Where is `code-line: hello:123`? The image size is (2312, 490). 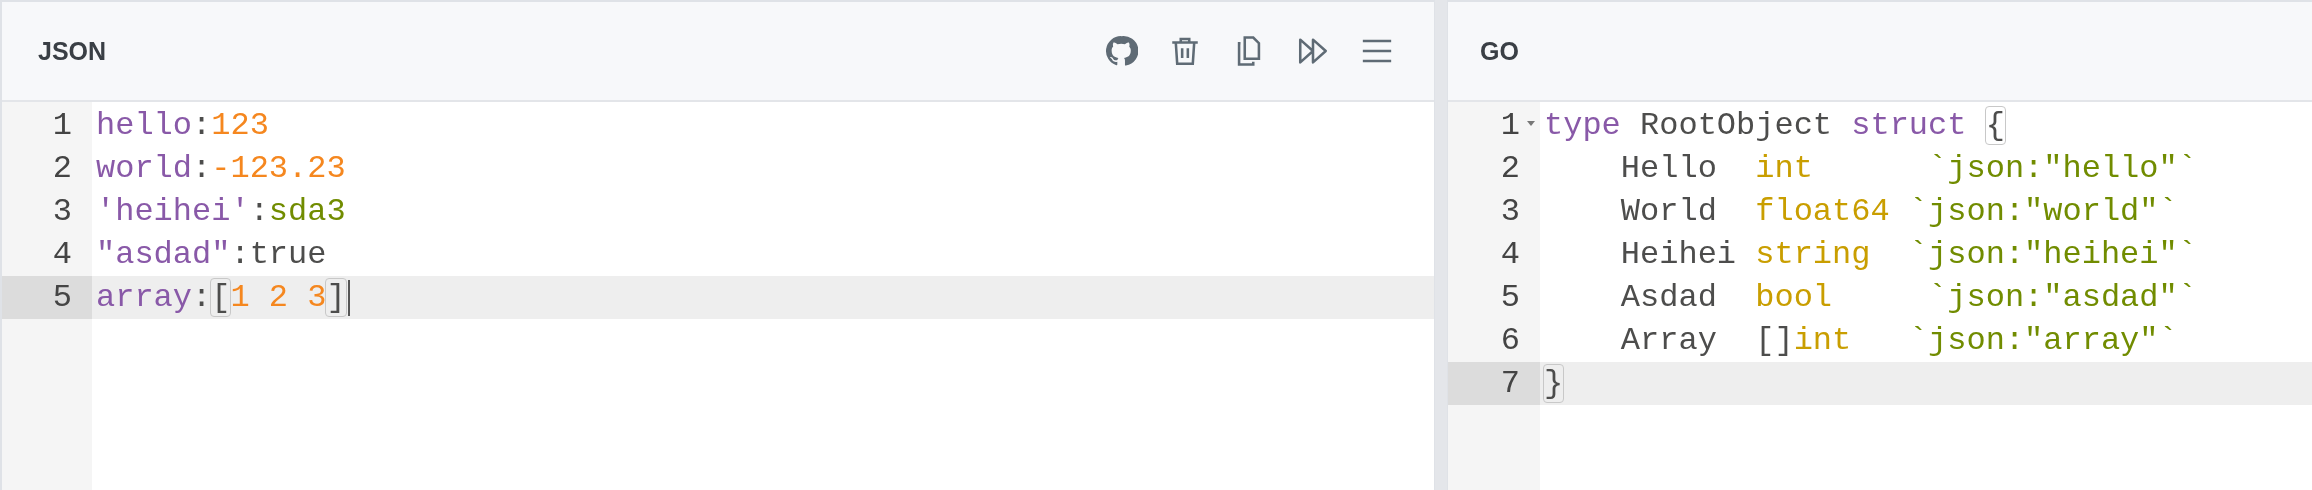
code-line: hello:123 is located at coordinates (182, 126).